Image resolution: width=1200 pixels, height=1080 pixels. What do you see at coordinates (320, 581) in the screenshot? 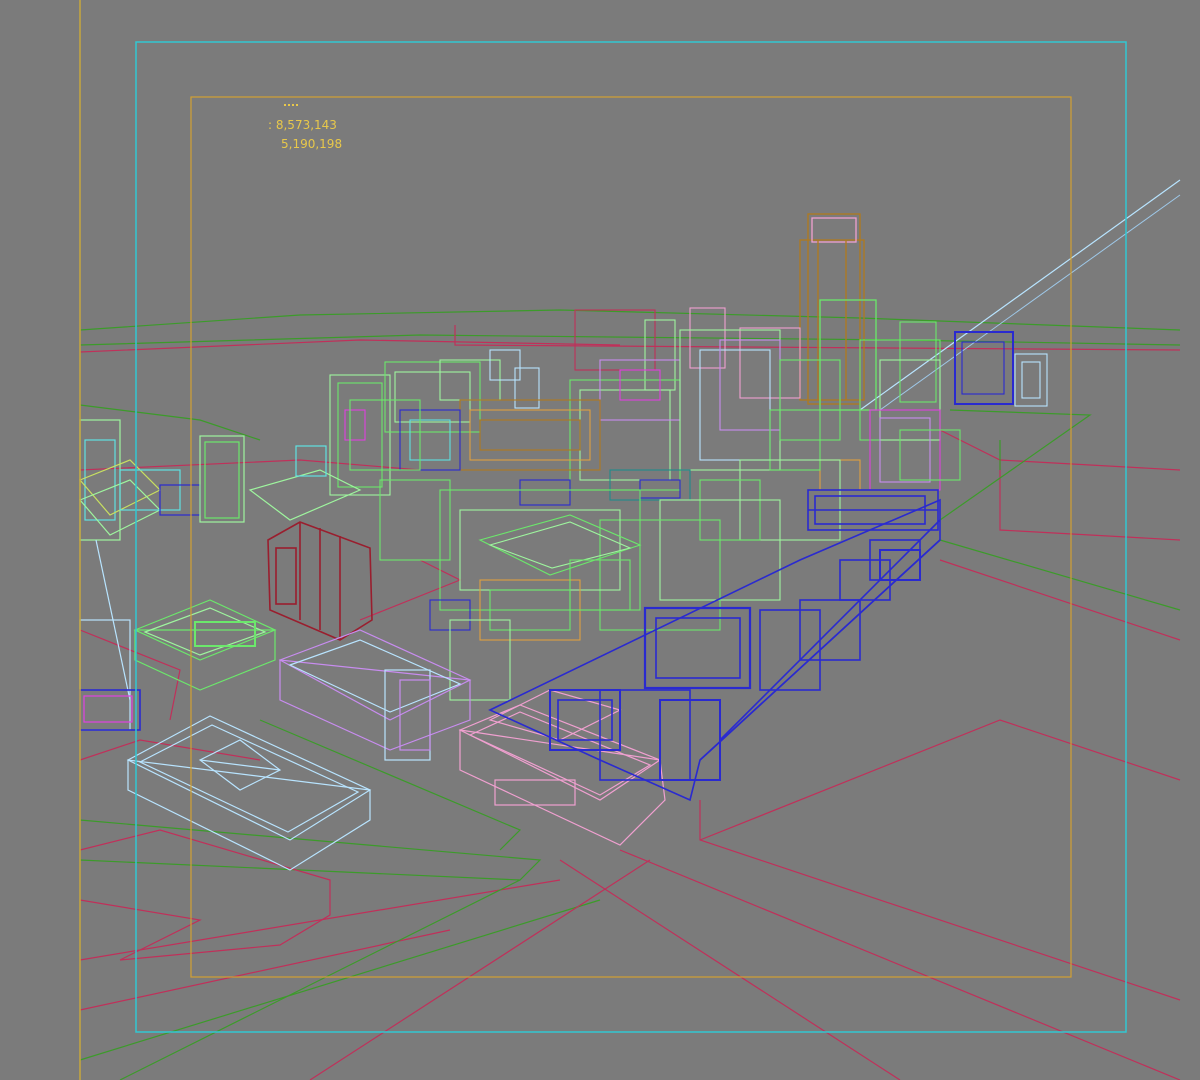
I see `red-cabinet` at bounding box center [320, 581].